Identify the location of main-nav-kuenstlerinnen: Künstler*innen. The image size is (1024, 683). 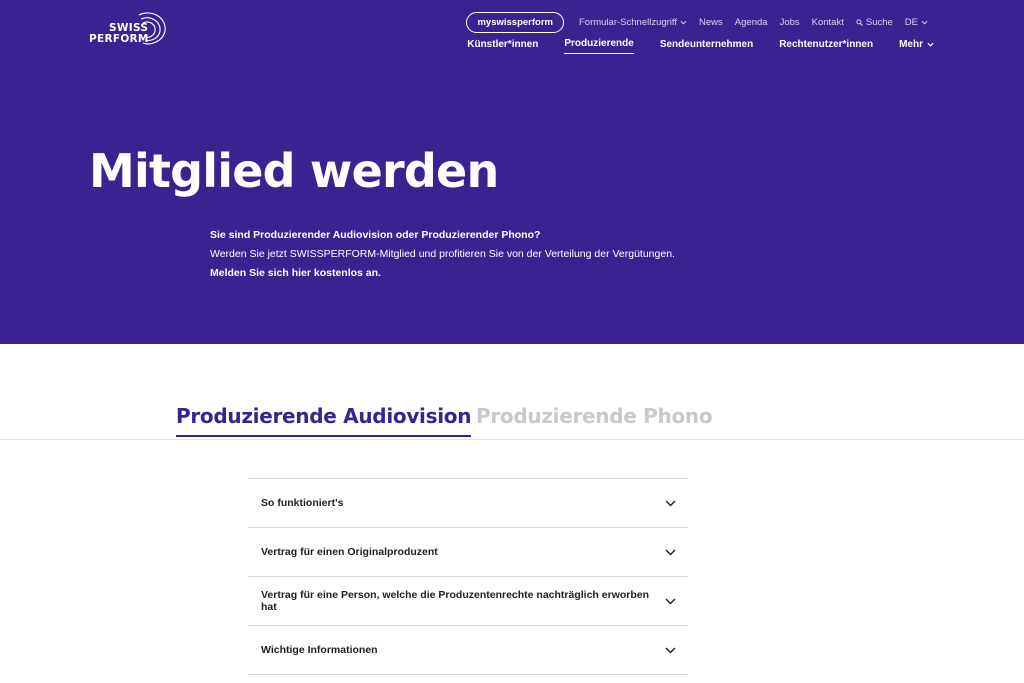
(502, 46).